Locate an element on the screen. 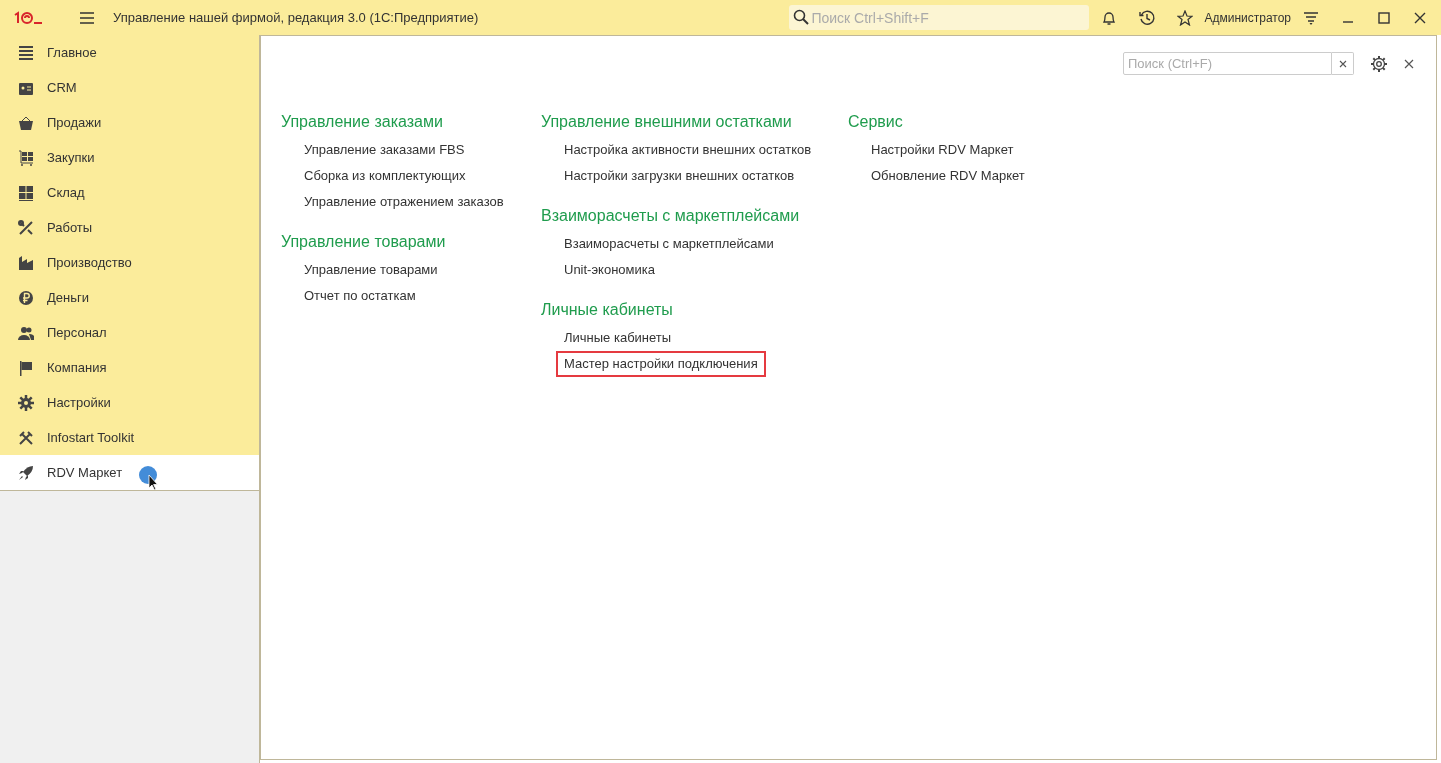  star-icon is located at coordinates (1185, 17).